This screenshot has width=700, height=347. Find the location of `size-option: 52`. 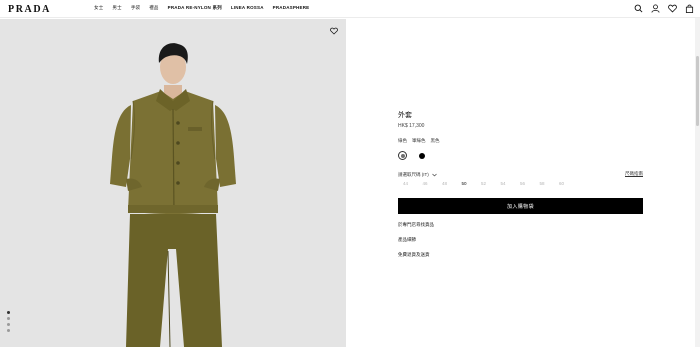

size-option: 52 is located at coordinates (491, 183).